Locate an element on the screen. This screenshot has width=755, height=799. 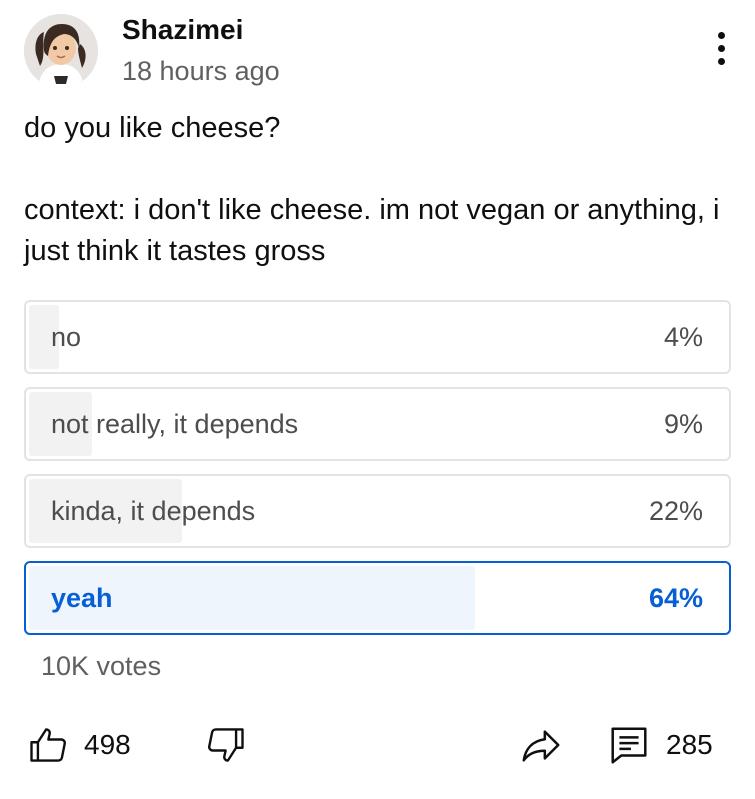
poll-option-label: not really, it depends is located at coordinates (175, 424).